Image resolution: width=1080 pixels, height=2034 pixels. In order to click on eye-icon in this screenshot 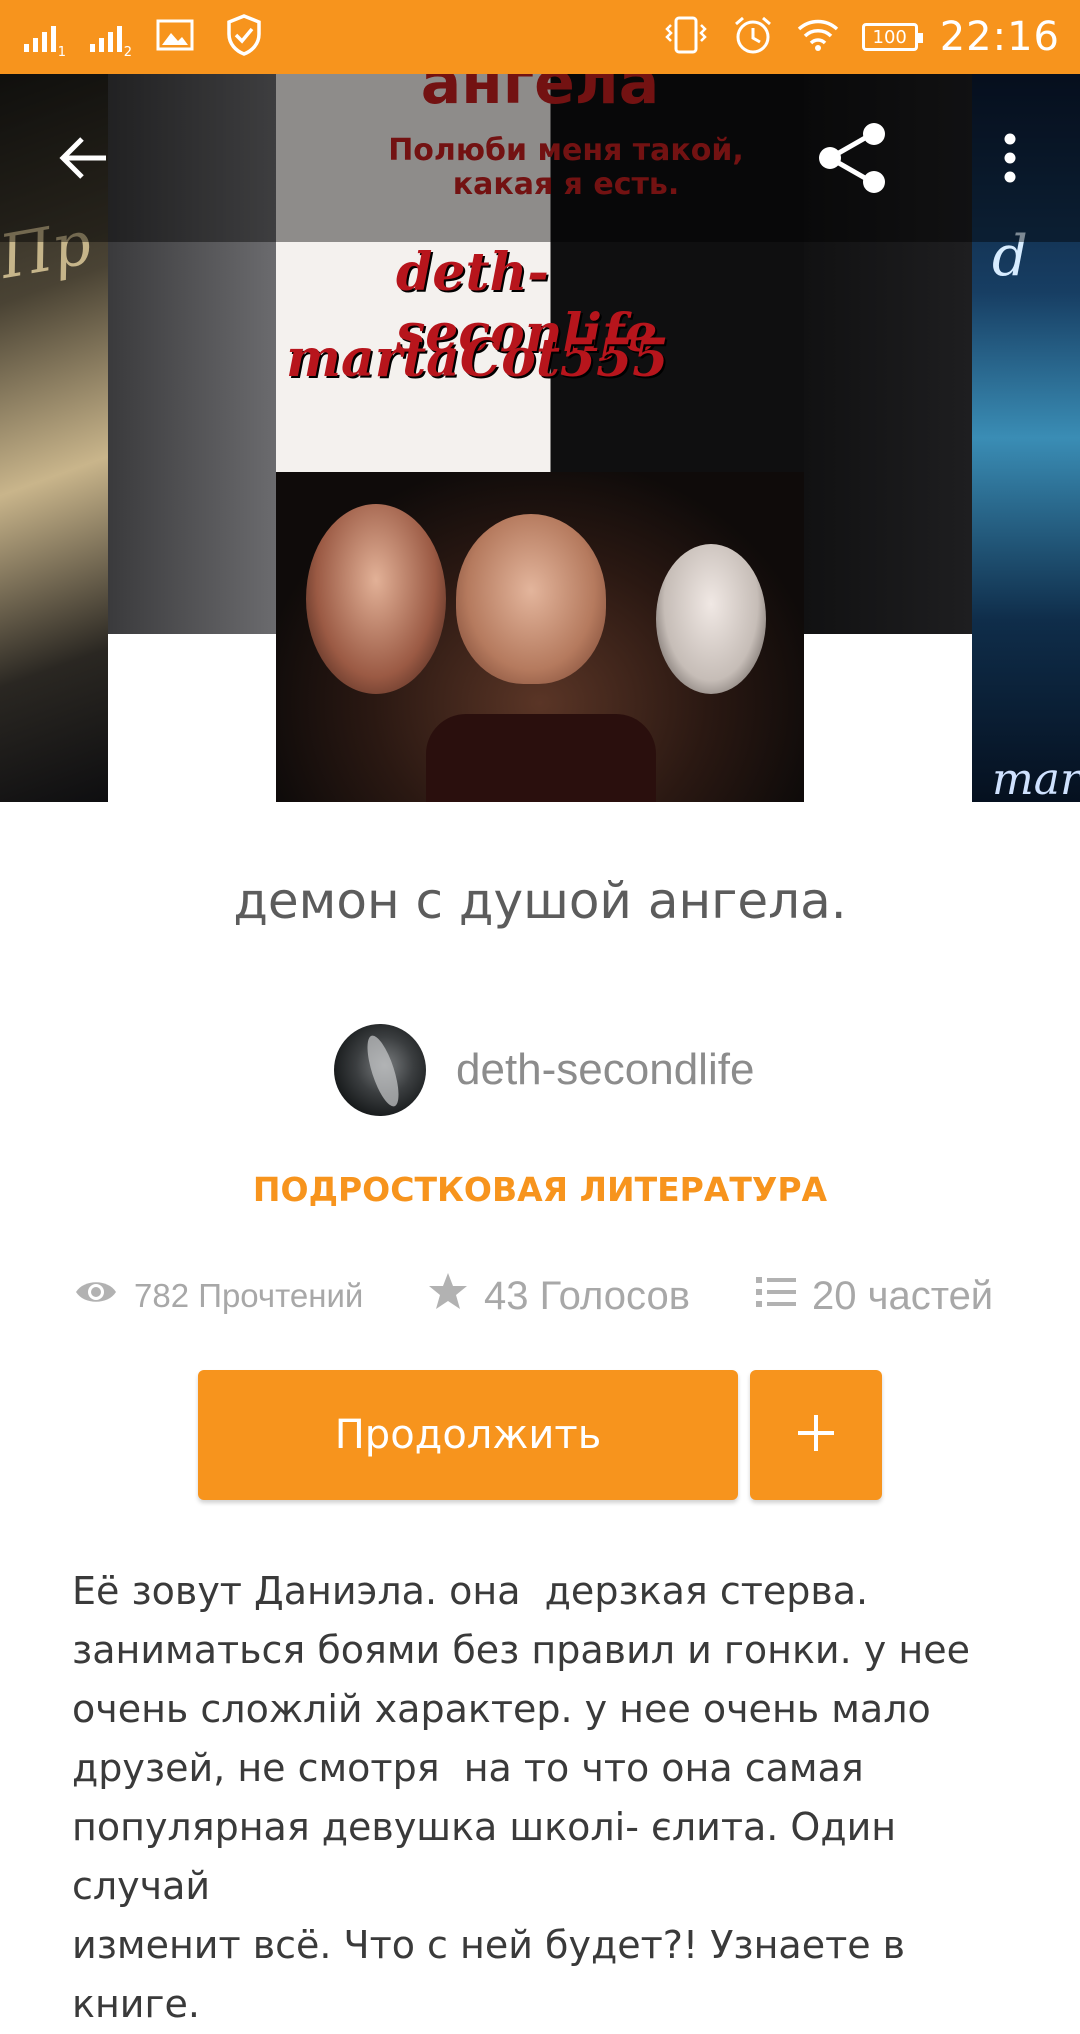, I will do `click(96, 1296)`.